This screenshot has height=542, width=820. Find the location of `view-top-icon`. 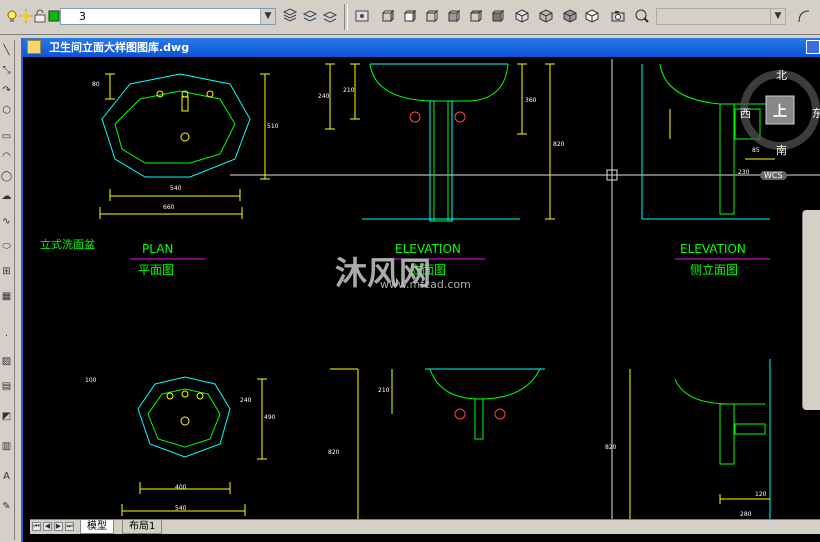

view-top-icon is located at coordinates (388, 16).